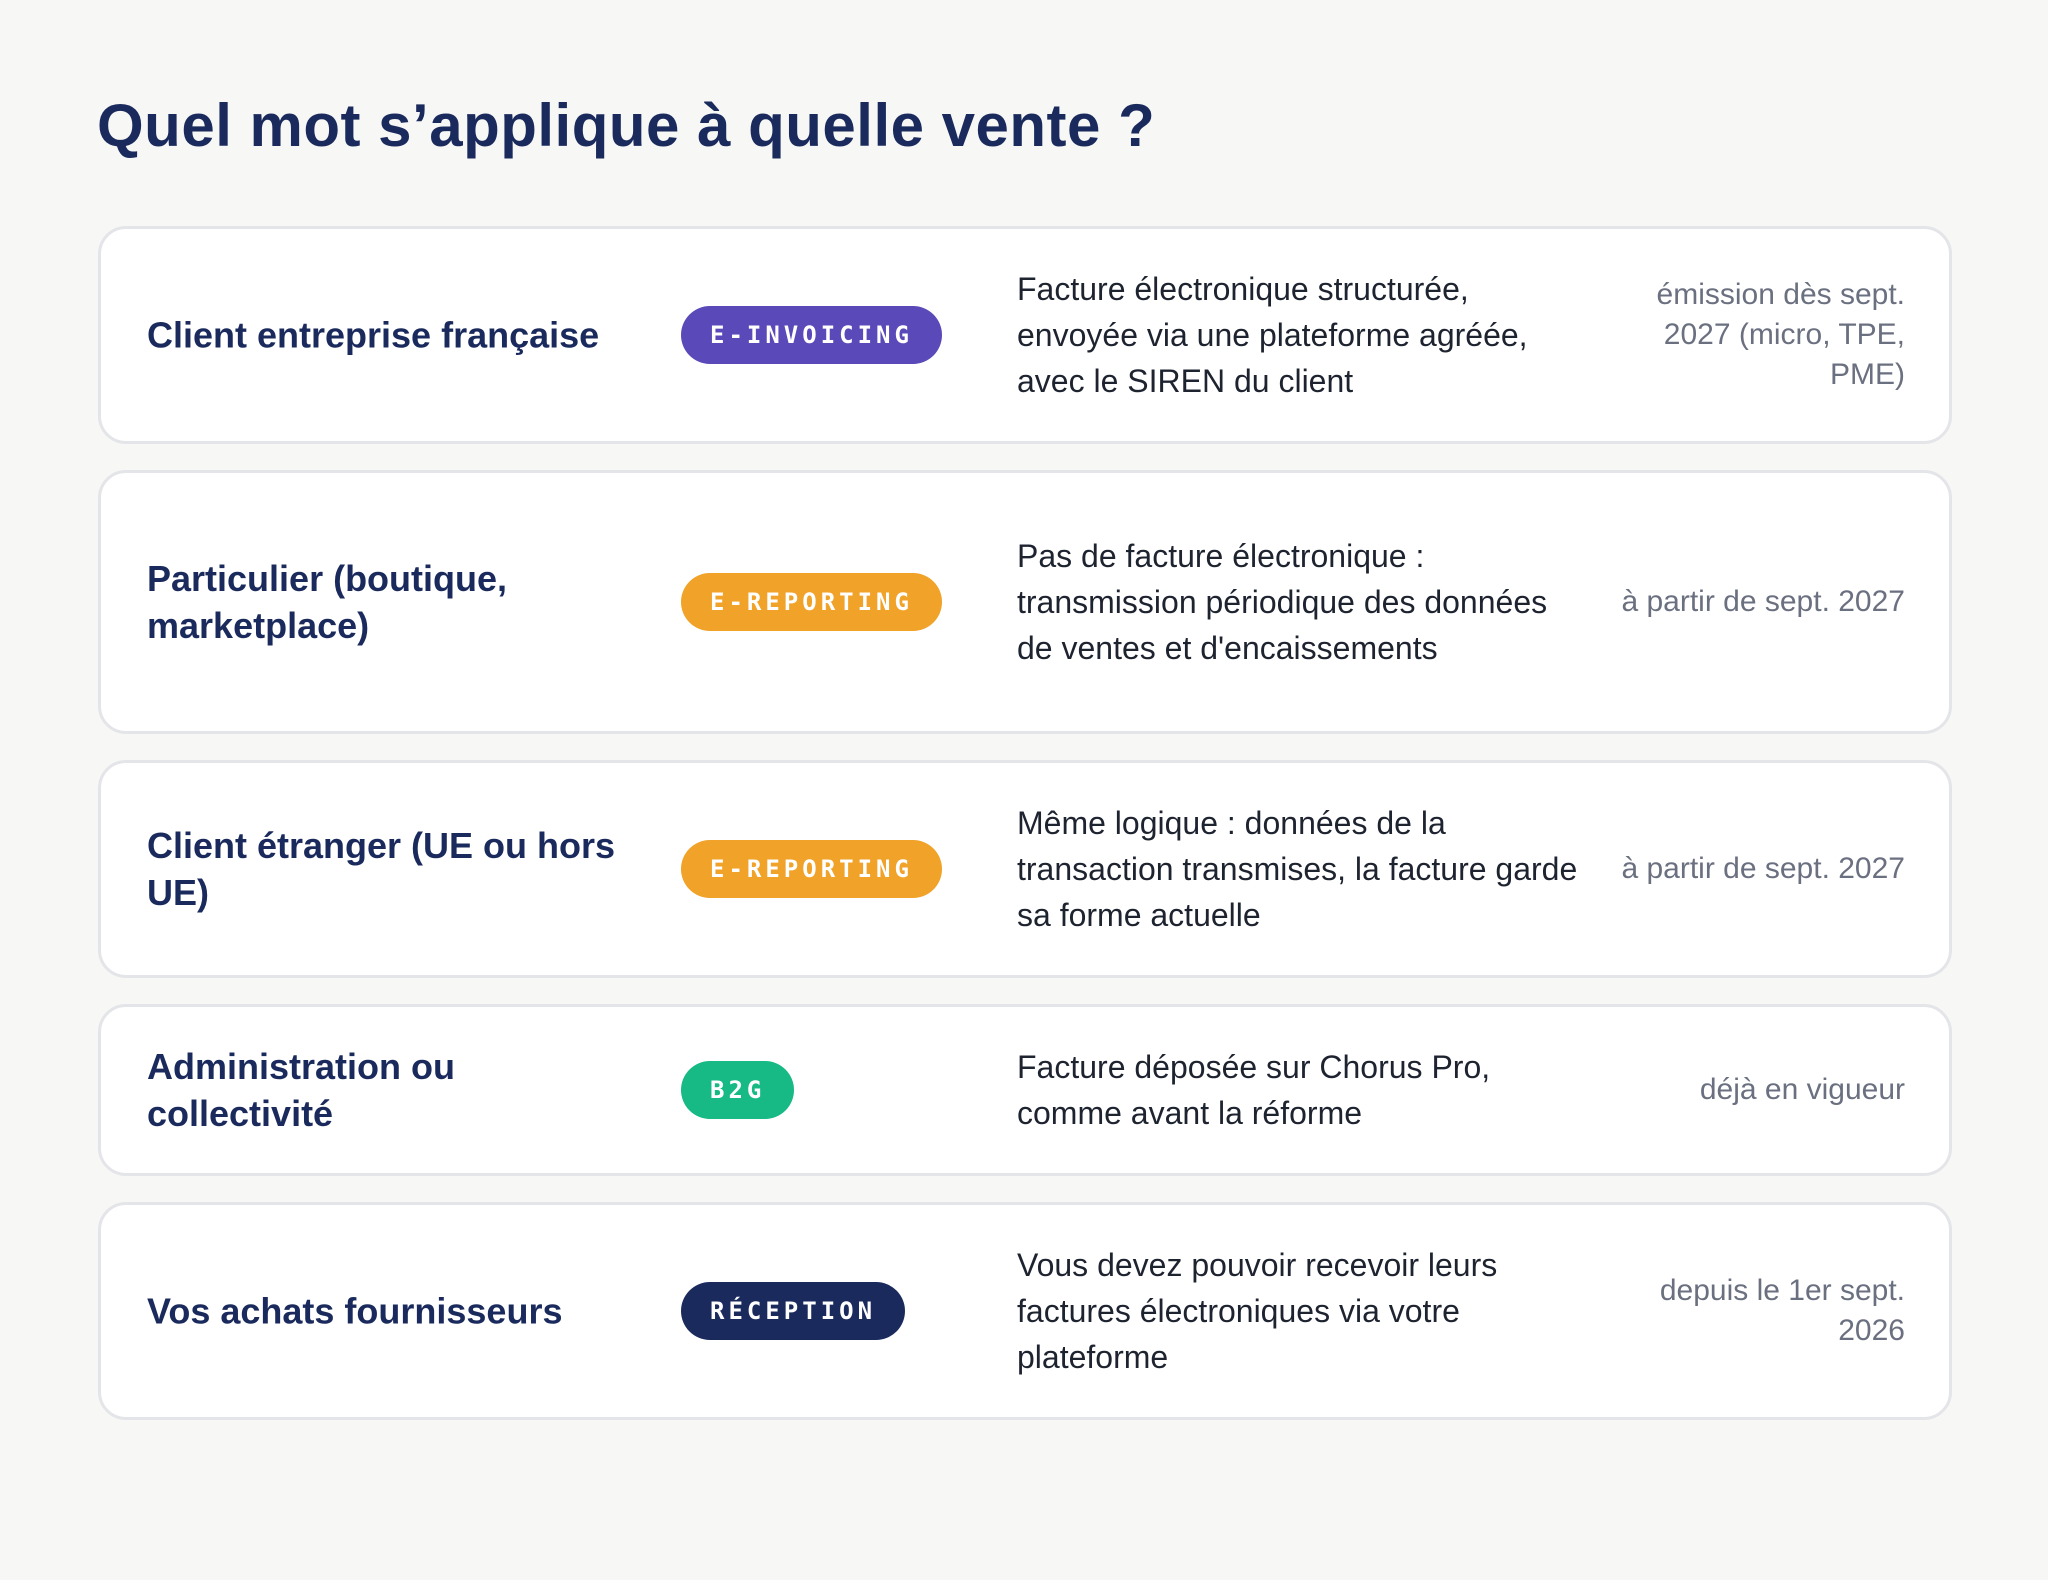  Describe the element at coordinates (355, 1311) in the screenshot. I see `row-label: Vos achats fournisseurs` at that location.